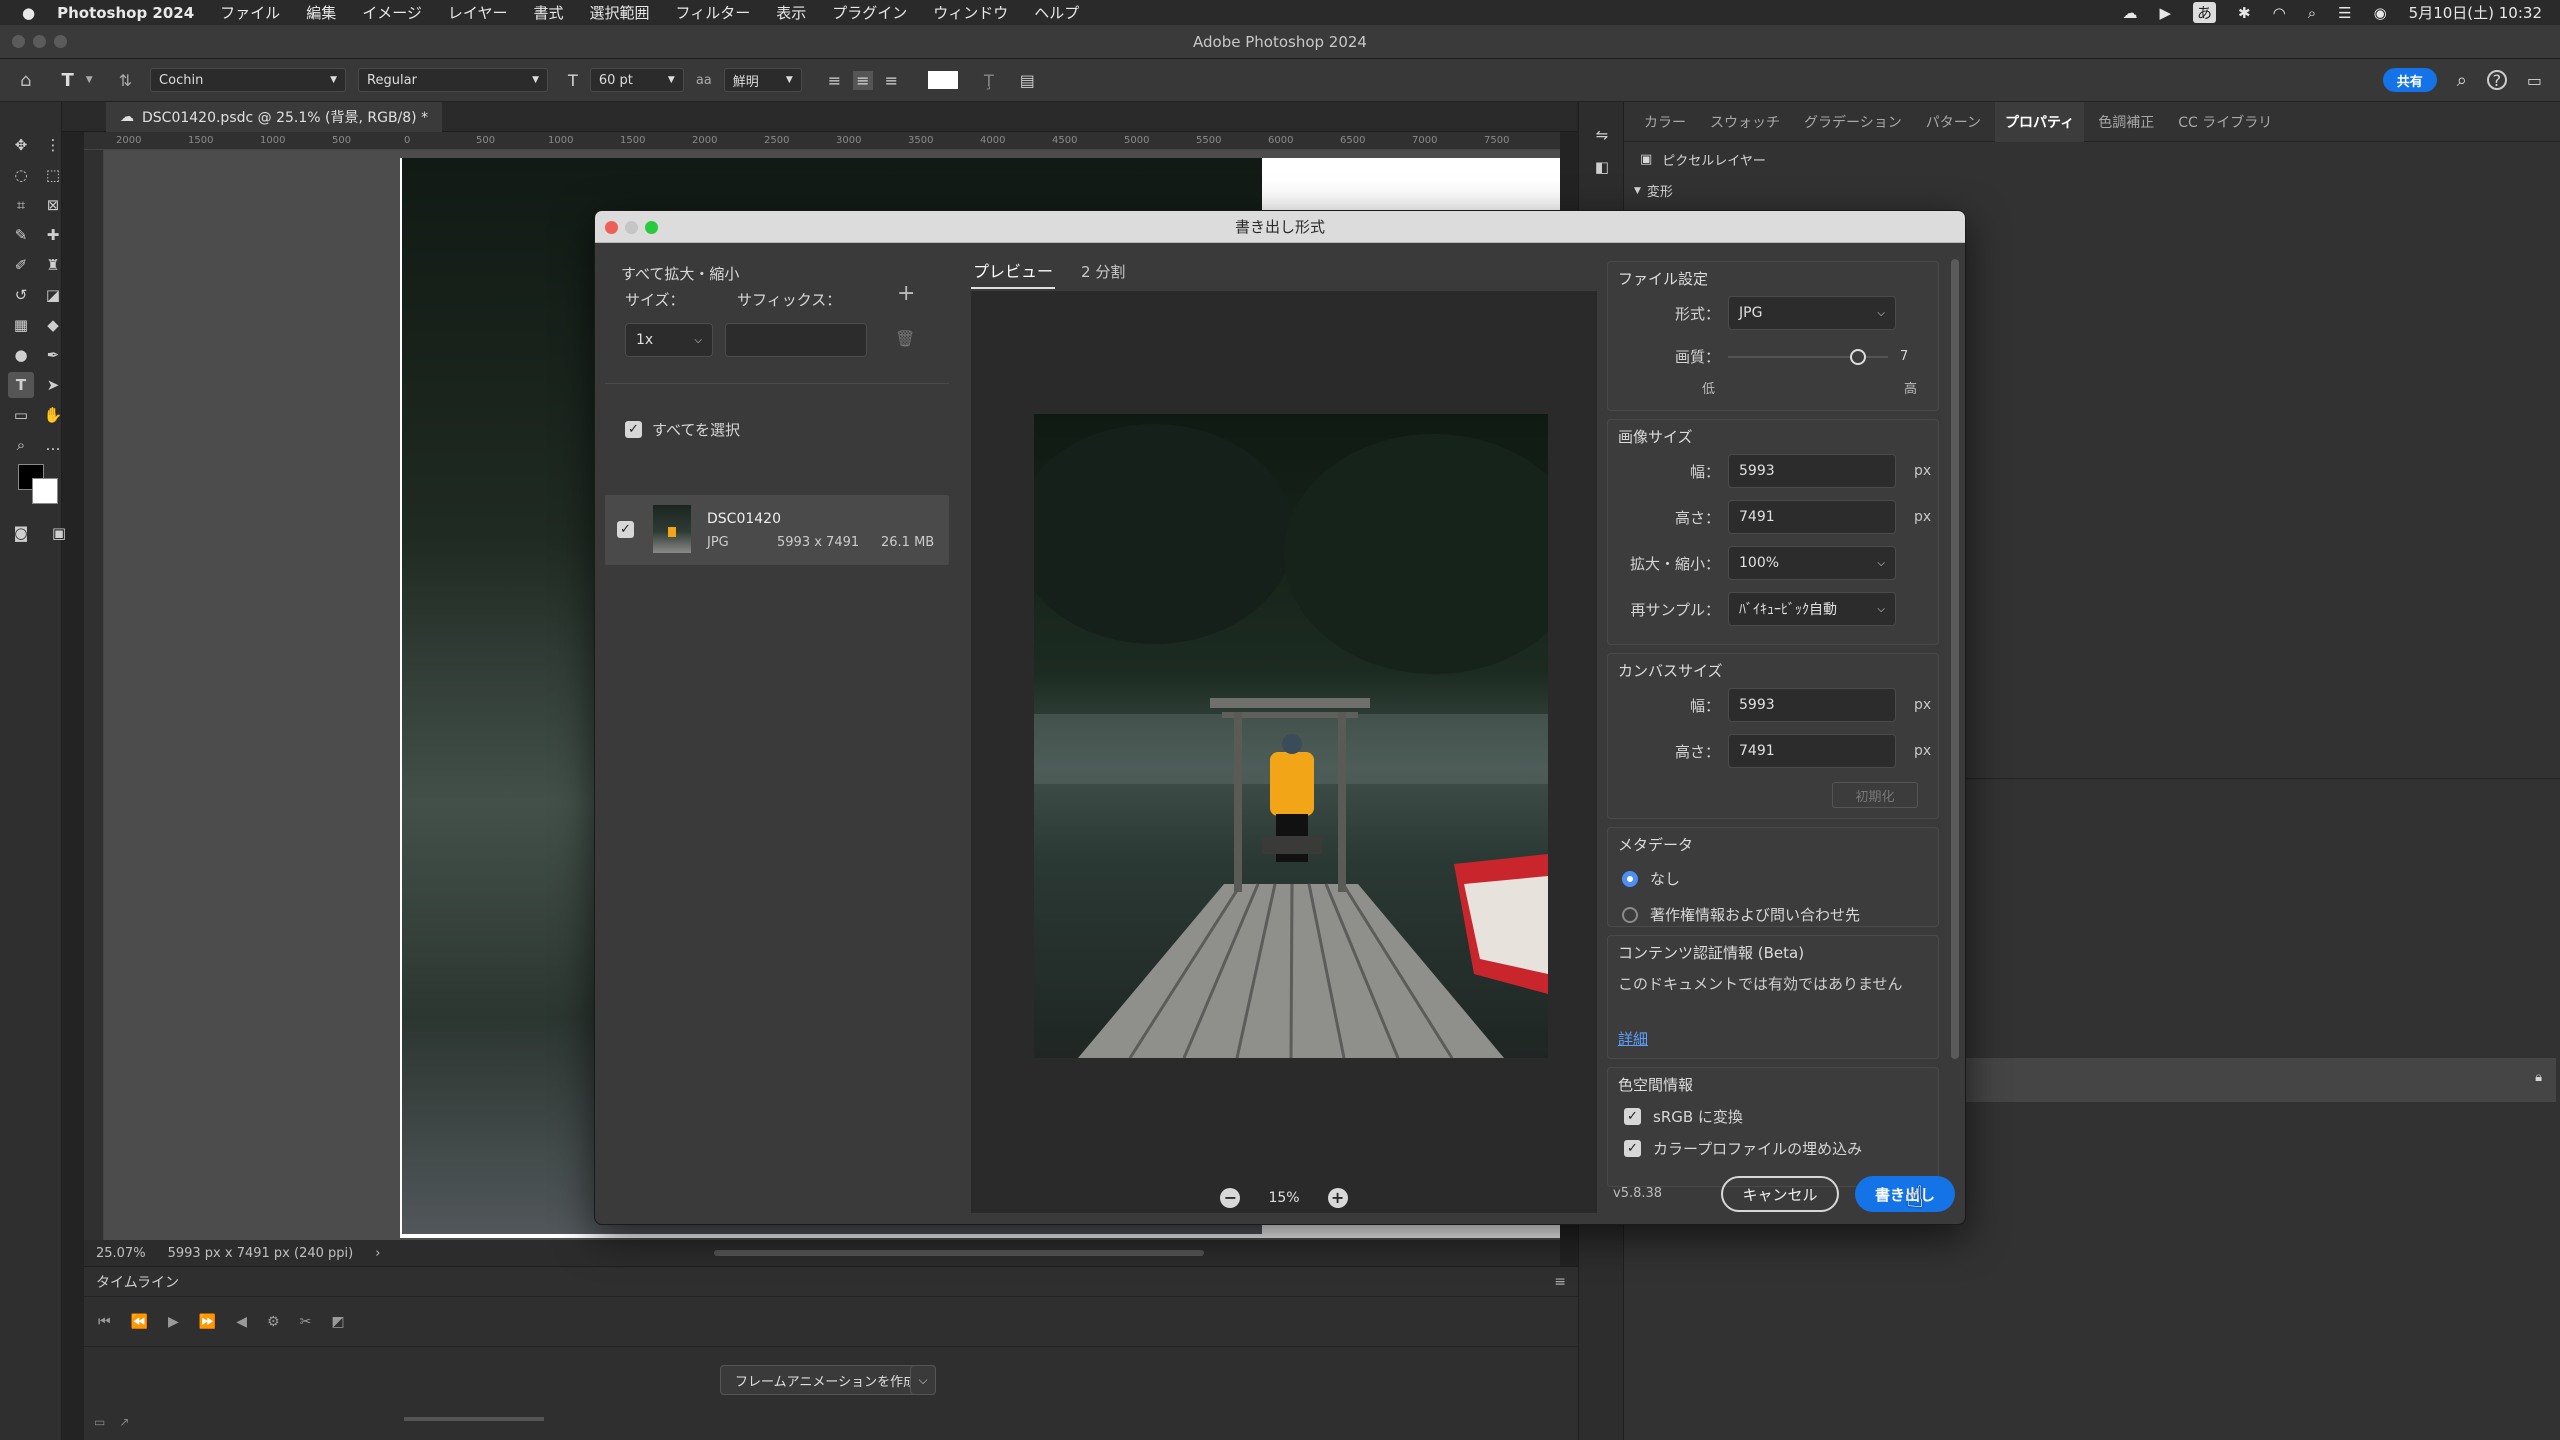 The image size is (2560, 1440). I want to click on file-checkbox: ✓, so click(625, 529).